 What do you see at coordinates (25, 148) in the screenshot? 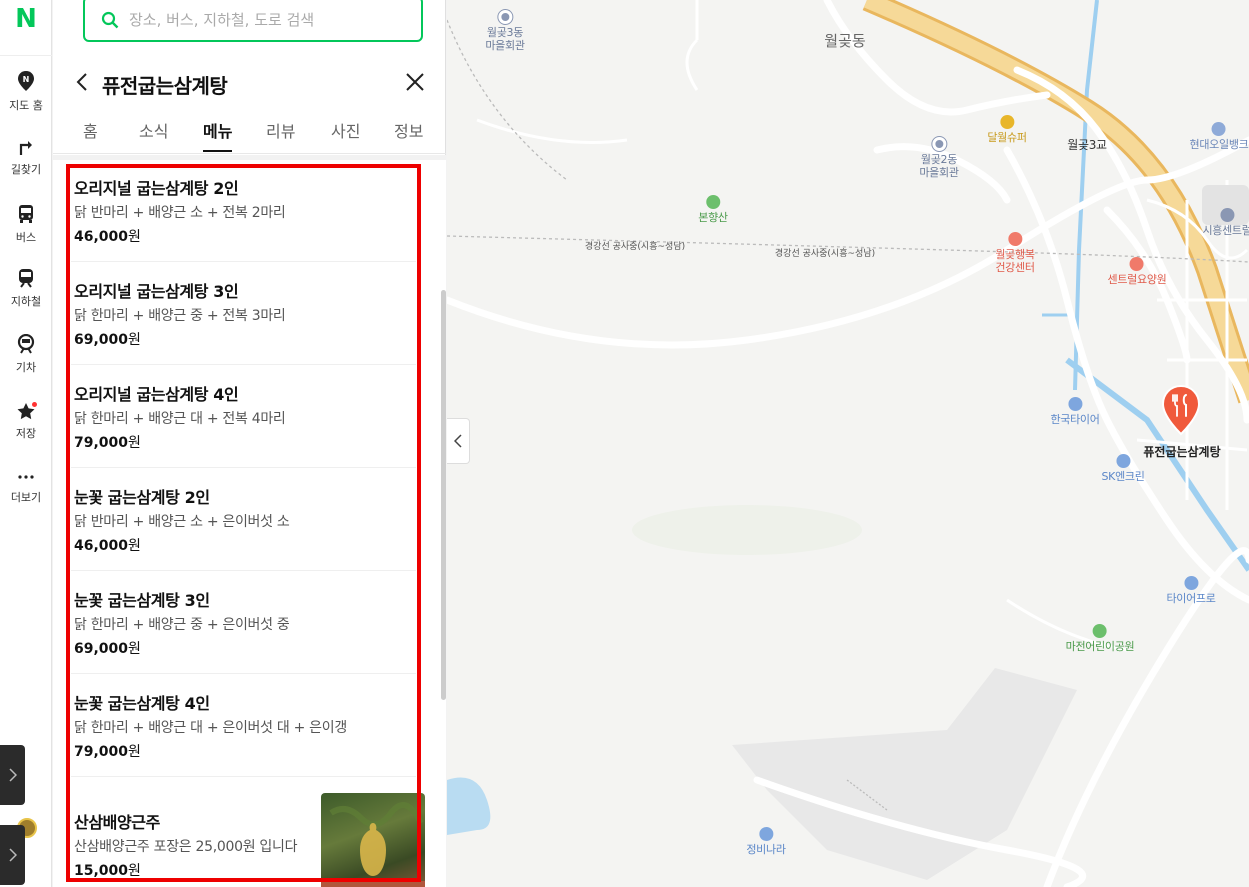
I see `directions-icon` at bounding box center [25, 148].